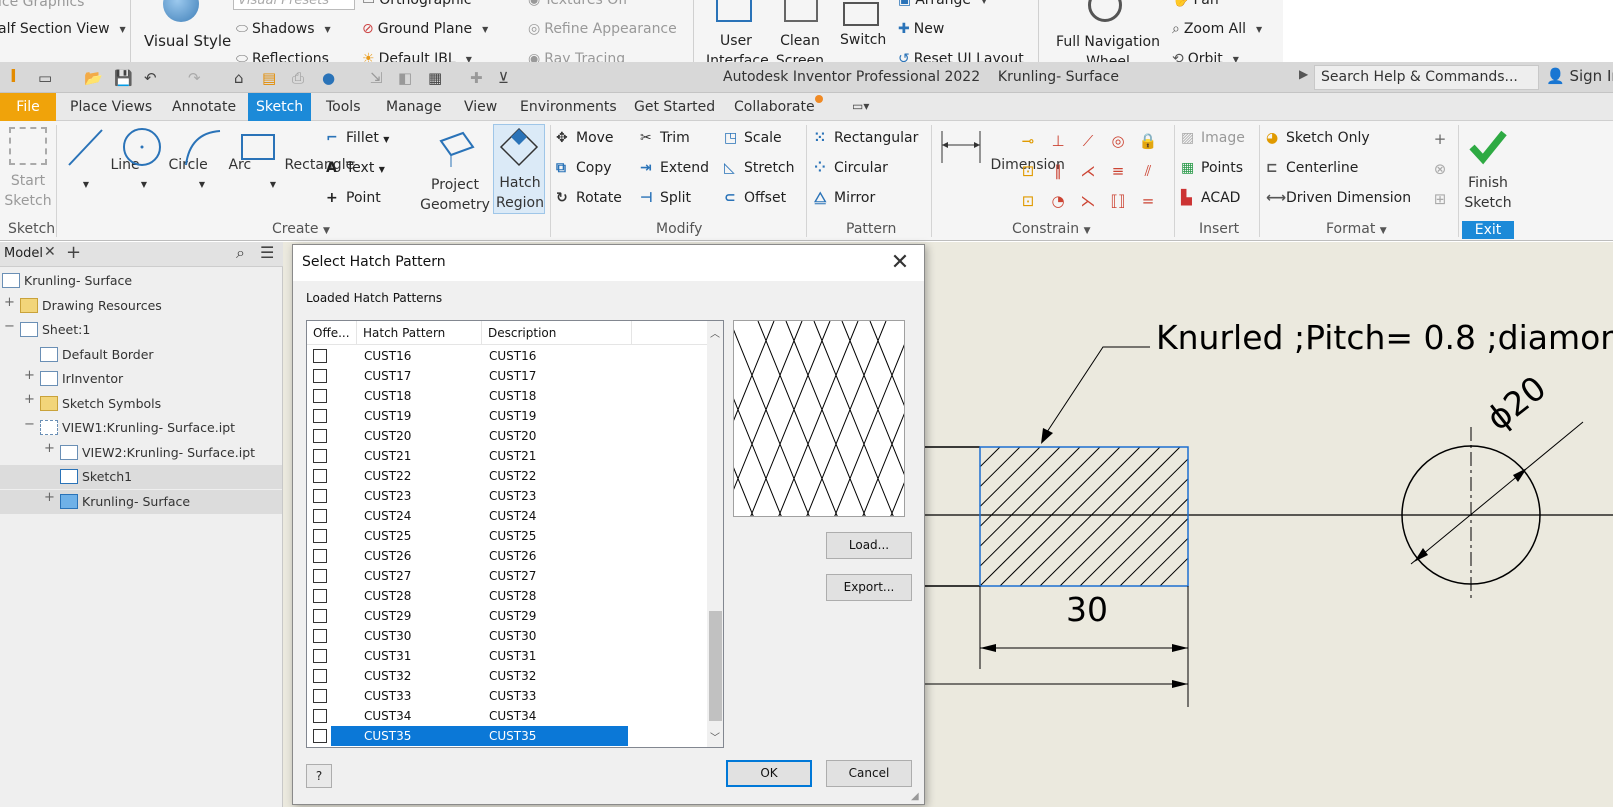  Describe the element at coordinates (759, 168) in the screenshot. I see `stretch-button: ◺ Stretch` at that location.